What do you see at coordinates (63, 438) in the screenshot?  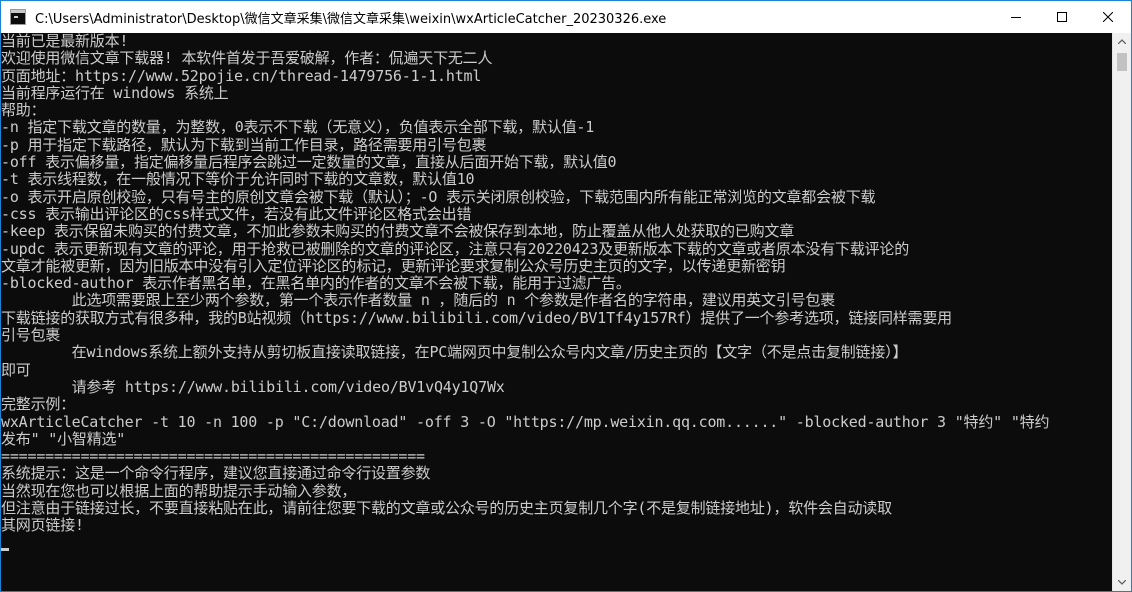 I see `console-line: 发布" "小智精选"` at bounding box center [63, 438].